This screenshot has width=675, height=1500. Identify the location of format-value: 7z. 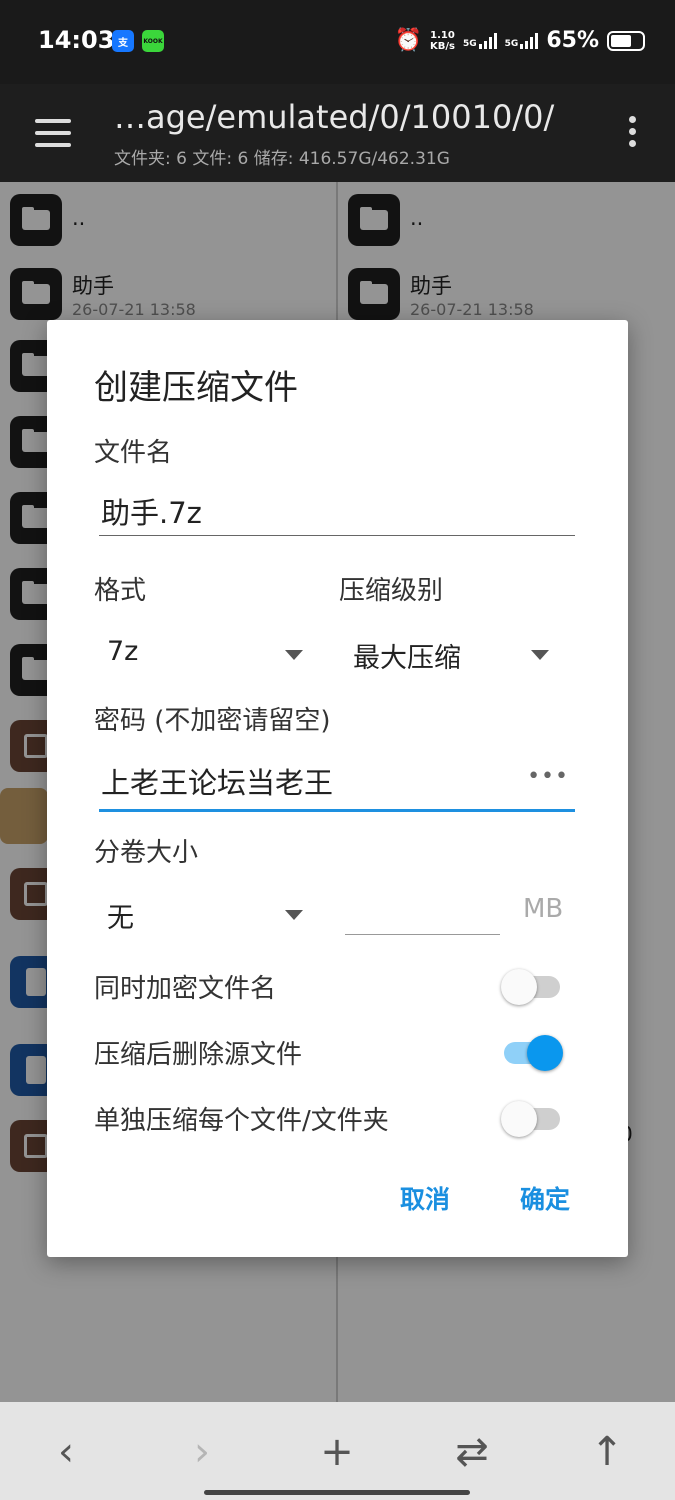
(123, 651).